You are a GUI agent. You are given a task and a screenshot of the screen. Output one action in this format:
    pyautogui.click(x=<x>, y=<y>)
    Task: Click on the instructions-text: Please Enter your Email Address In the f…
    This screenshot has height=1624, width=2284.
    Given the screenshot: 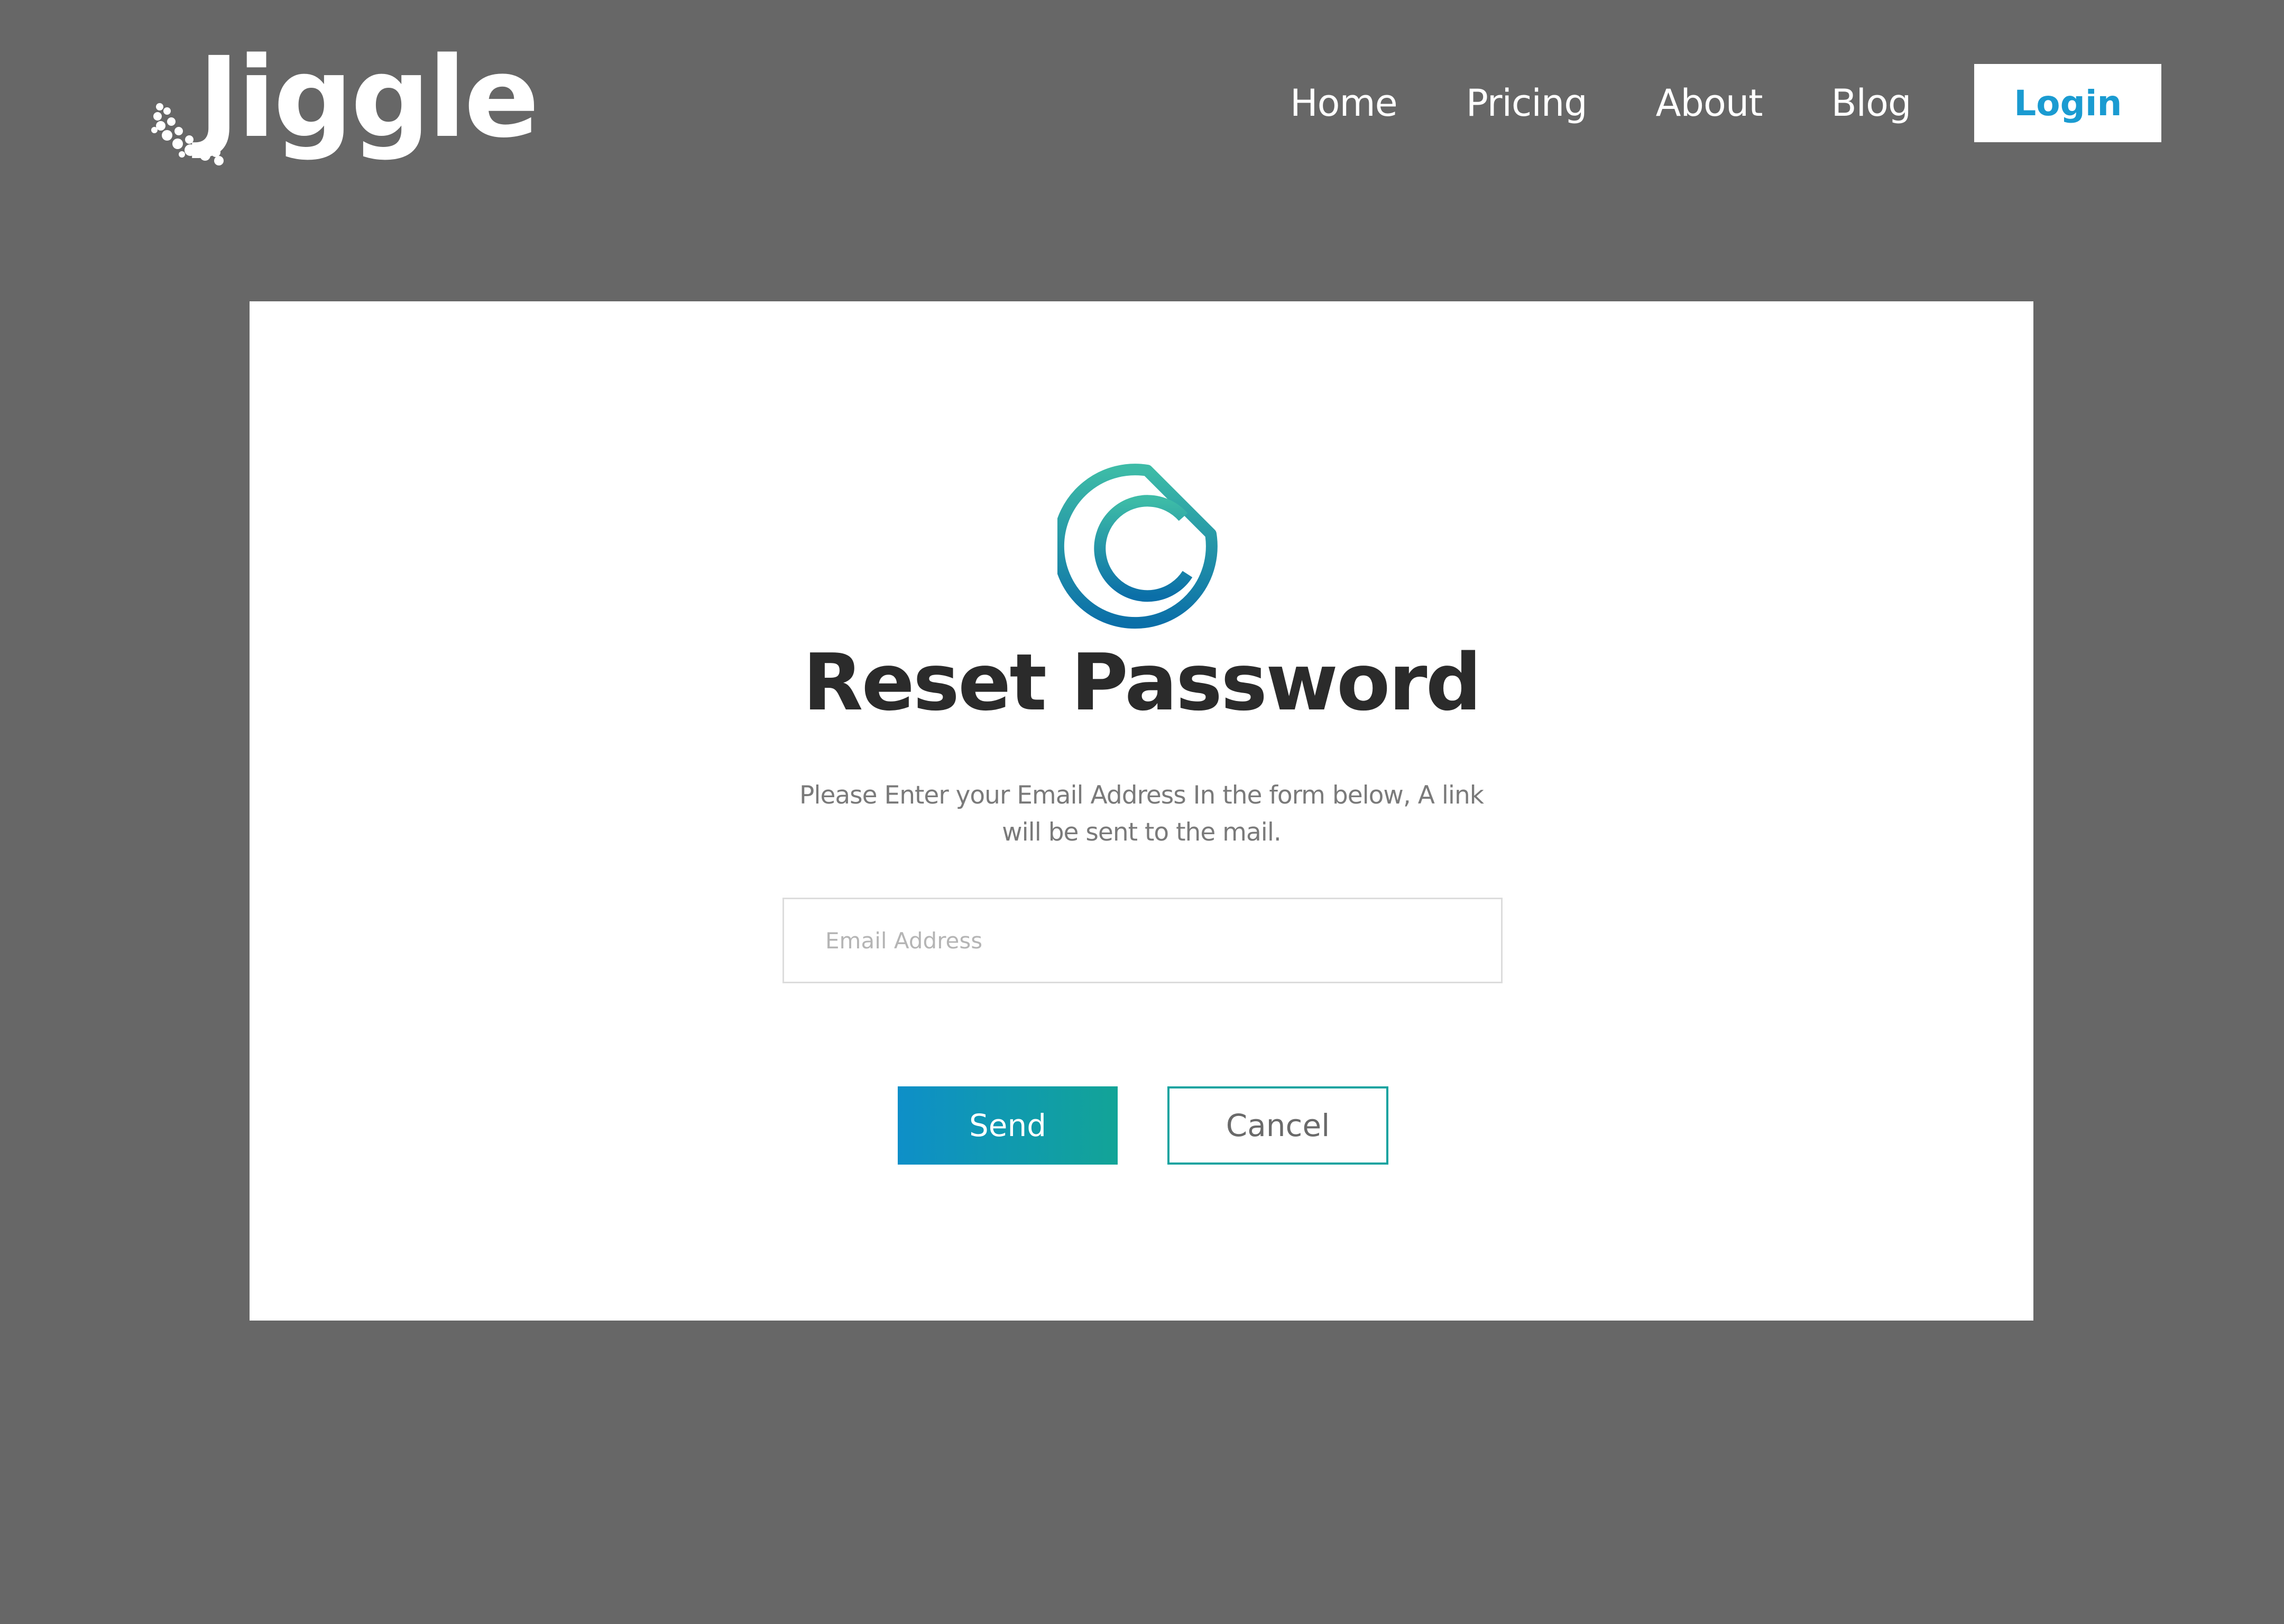 What is the action you would take?
    pyautogui.click(x=1141, y=814)
    